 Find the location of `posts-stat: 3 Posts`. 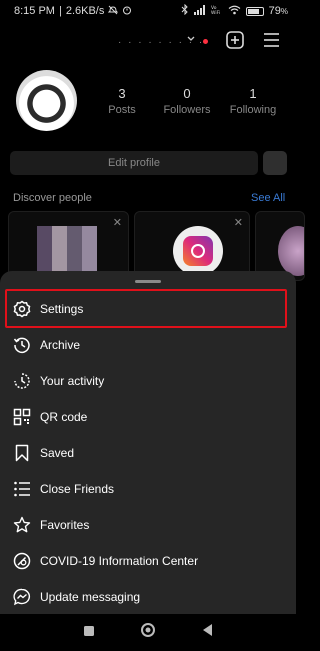

posts-stat: 3 Posts is located at coordinates (122, 101).